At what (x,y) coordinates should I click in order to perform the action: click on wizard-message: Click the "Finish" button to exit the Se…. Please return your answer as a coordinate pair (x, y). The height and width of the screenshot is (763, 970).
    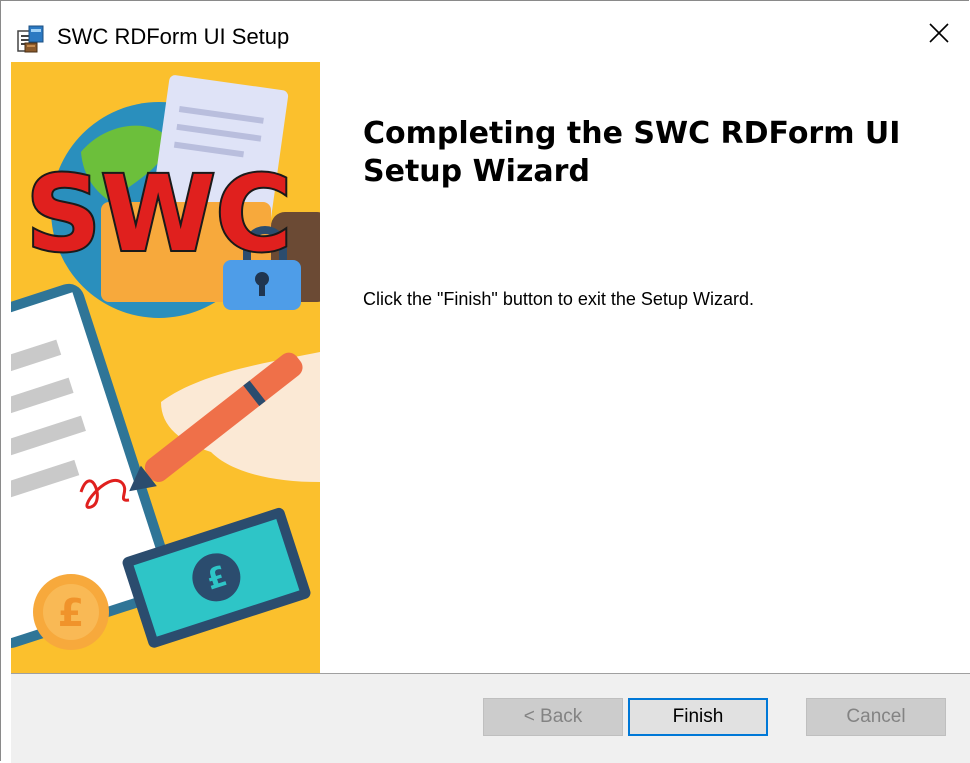
    Looking at the image, I should click on (558, 299).